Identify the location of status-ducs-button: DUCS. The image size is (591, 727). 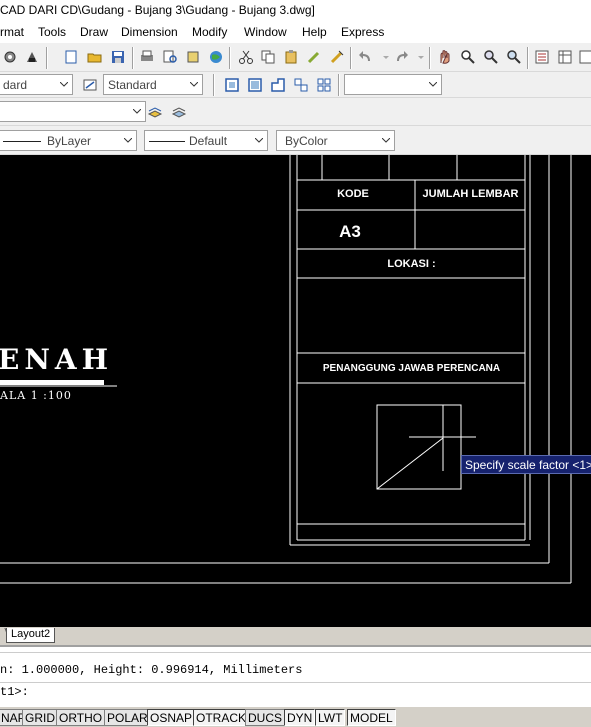
(265, 717).